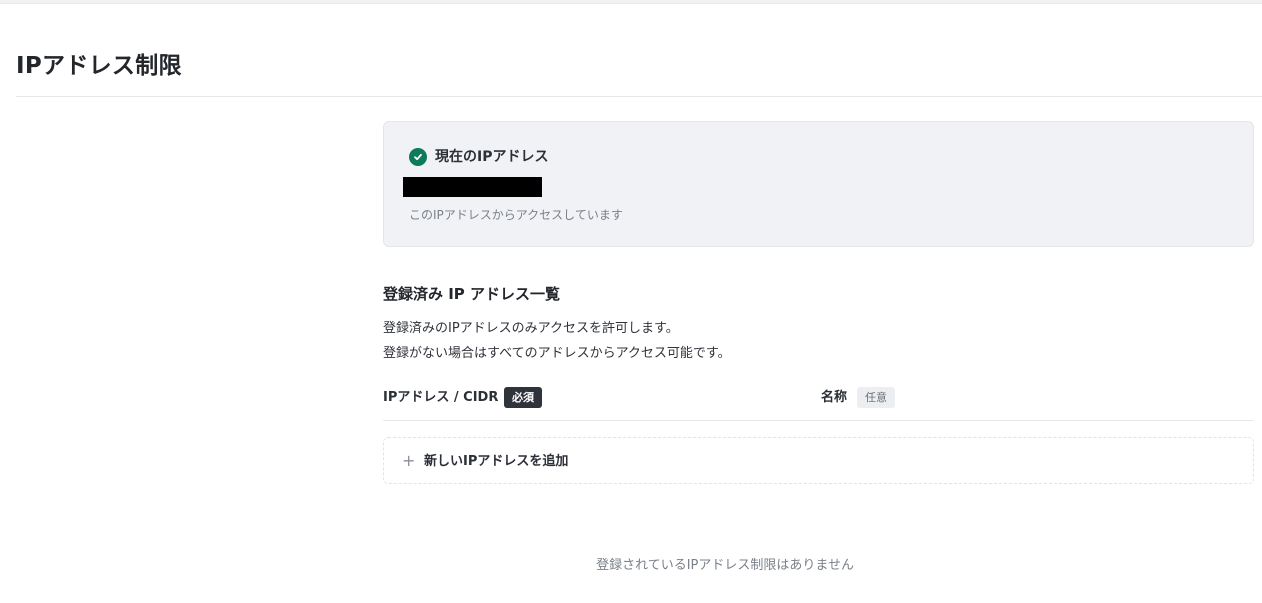 The image size is (1262, 603). Describe the element at coordinates (557, 353) in the screenshot. I see `description-line-2: 登録がない場合はすべてのアドレスからアクセス可能です。` at that location.